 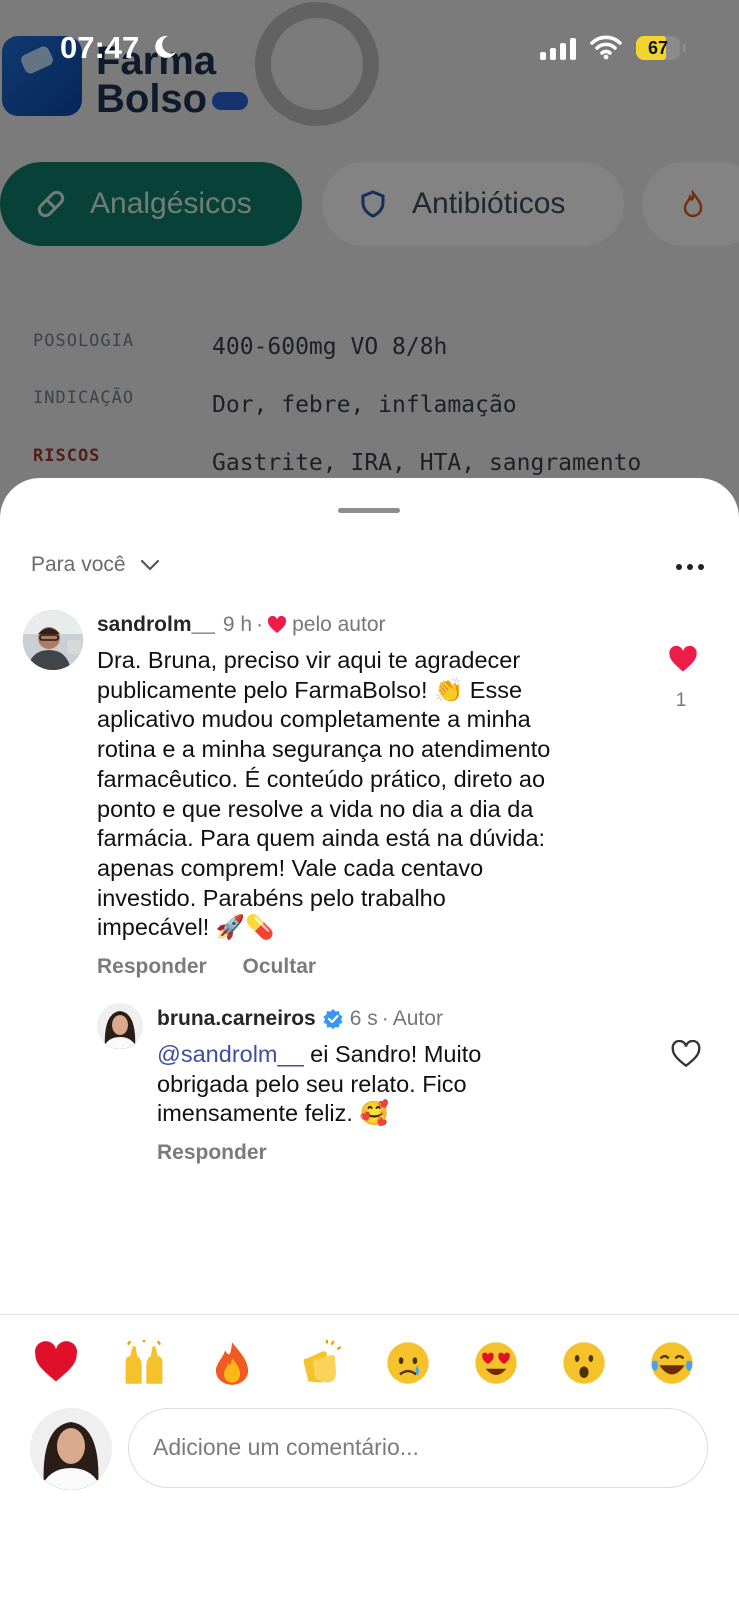 What do you see at coordinates (369, 50) in the screenshot?
I see `status-bar: 07:47 67` at bounding box center [369, 50].